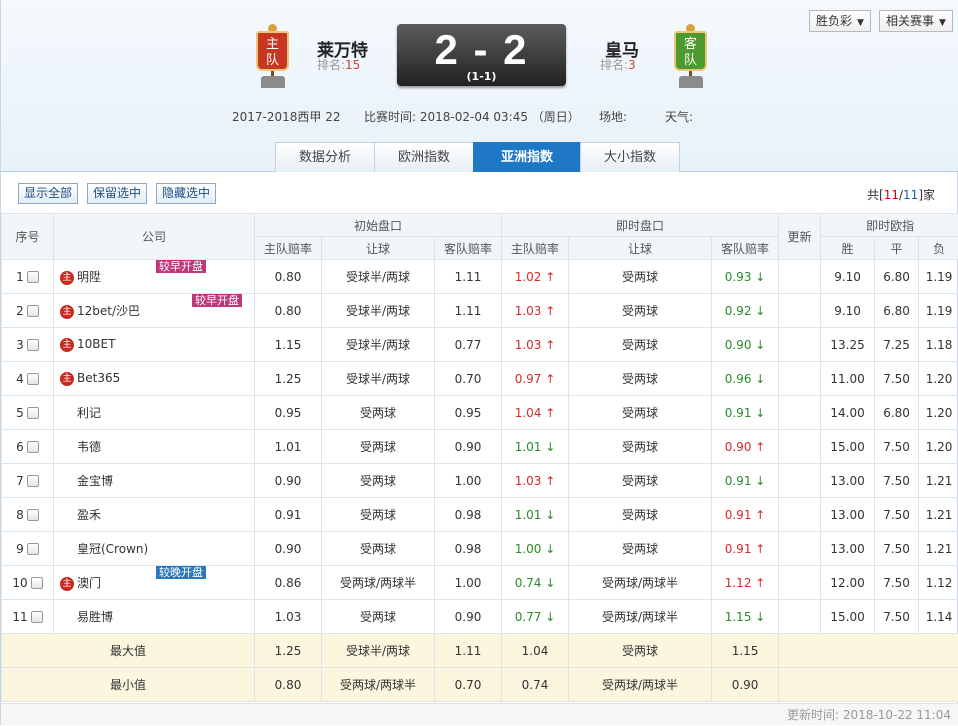  I want to click on company-cell: 盈禾, so click(154, 515).